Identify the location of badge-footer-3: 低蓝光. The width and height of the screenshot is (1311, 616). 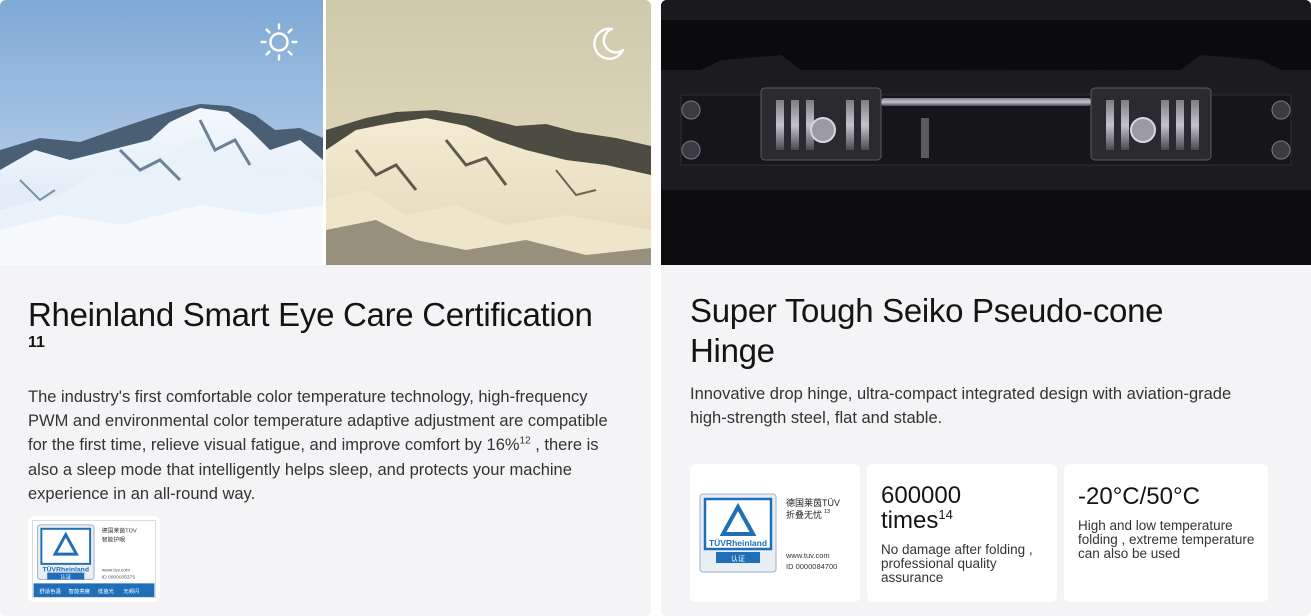
(106, 591).